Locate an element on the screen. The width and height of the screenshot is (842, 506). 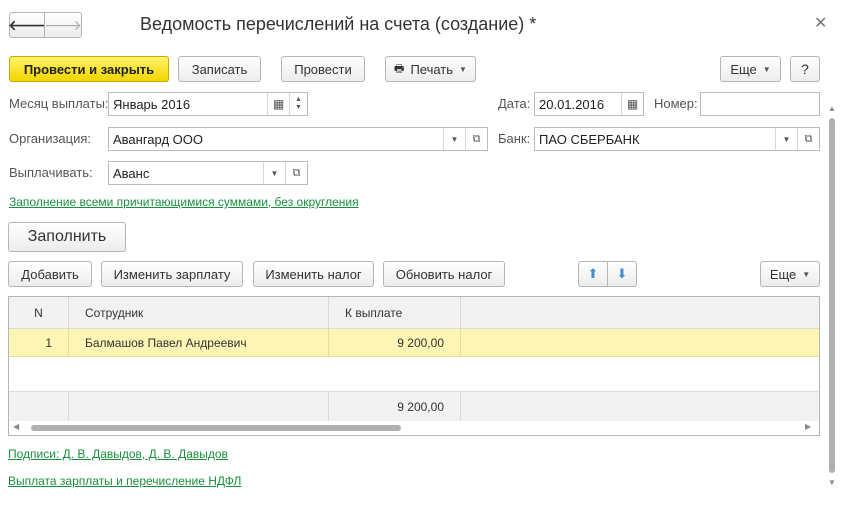
table-more-button: Еще ▼ is located at coordinates (790, 274).